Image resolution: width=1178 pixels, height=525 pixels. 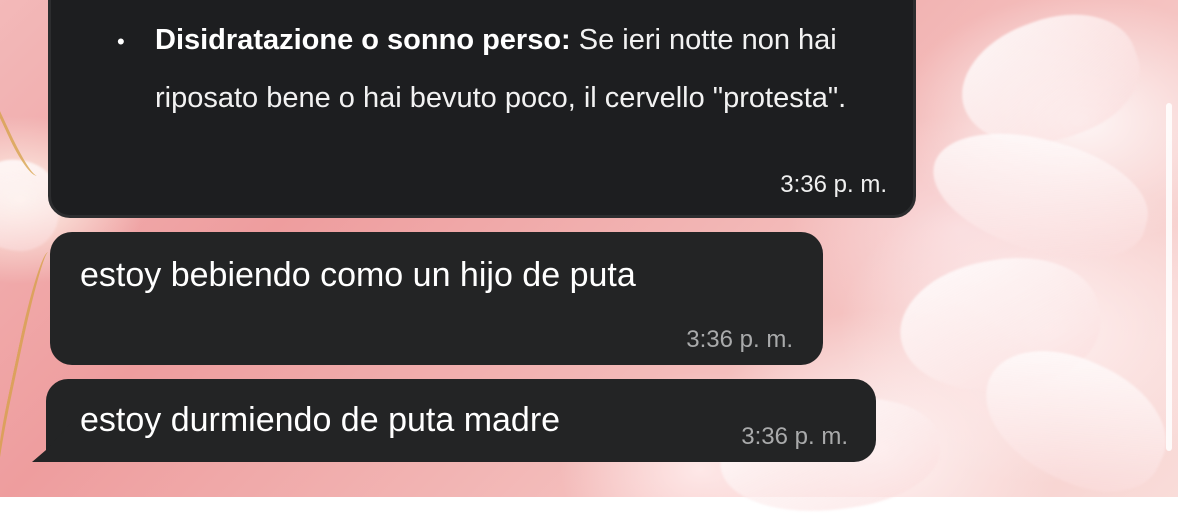 I want to click on message-bubble: estoy durmiendo de puta madre 3:36 p. m., so click(x=454, y=420).